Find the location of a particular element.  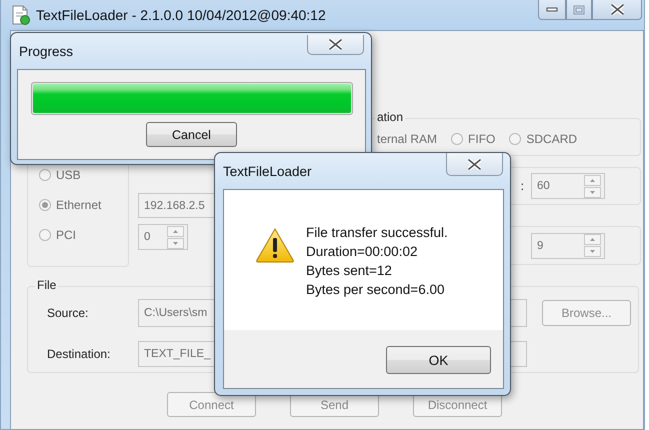

minimize-button is located at coordinates (552, 10).